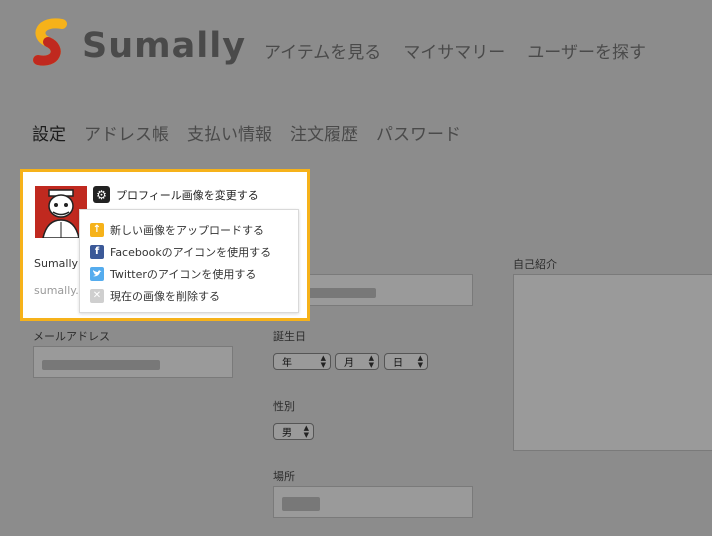  I want to click on upload-icon: ↑, so click(97, 230).